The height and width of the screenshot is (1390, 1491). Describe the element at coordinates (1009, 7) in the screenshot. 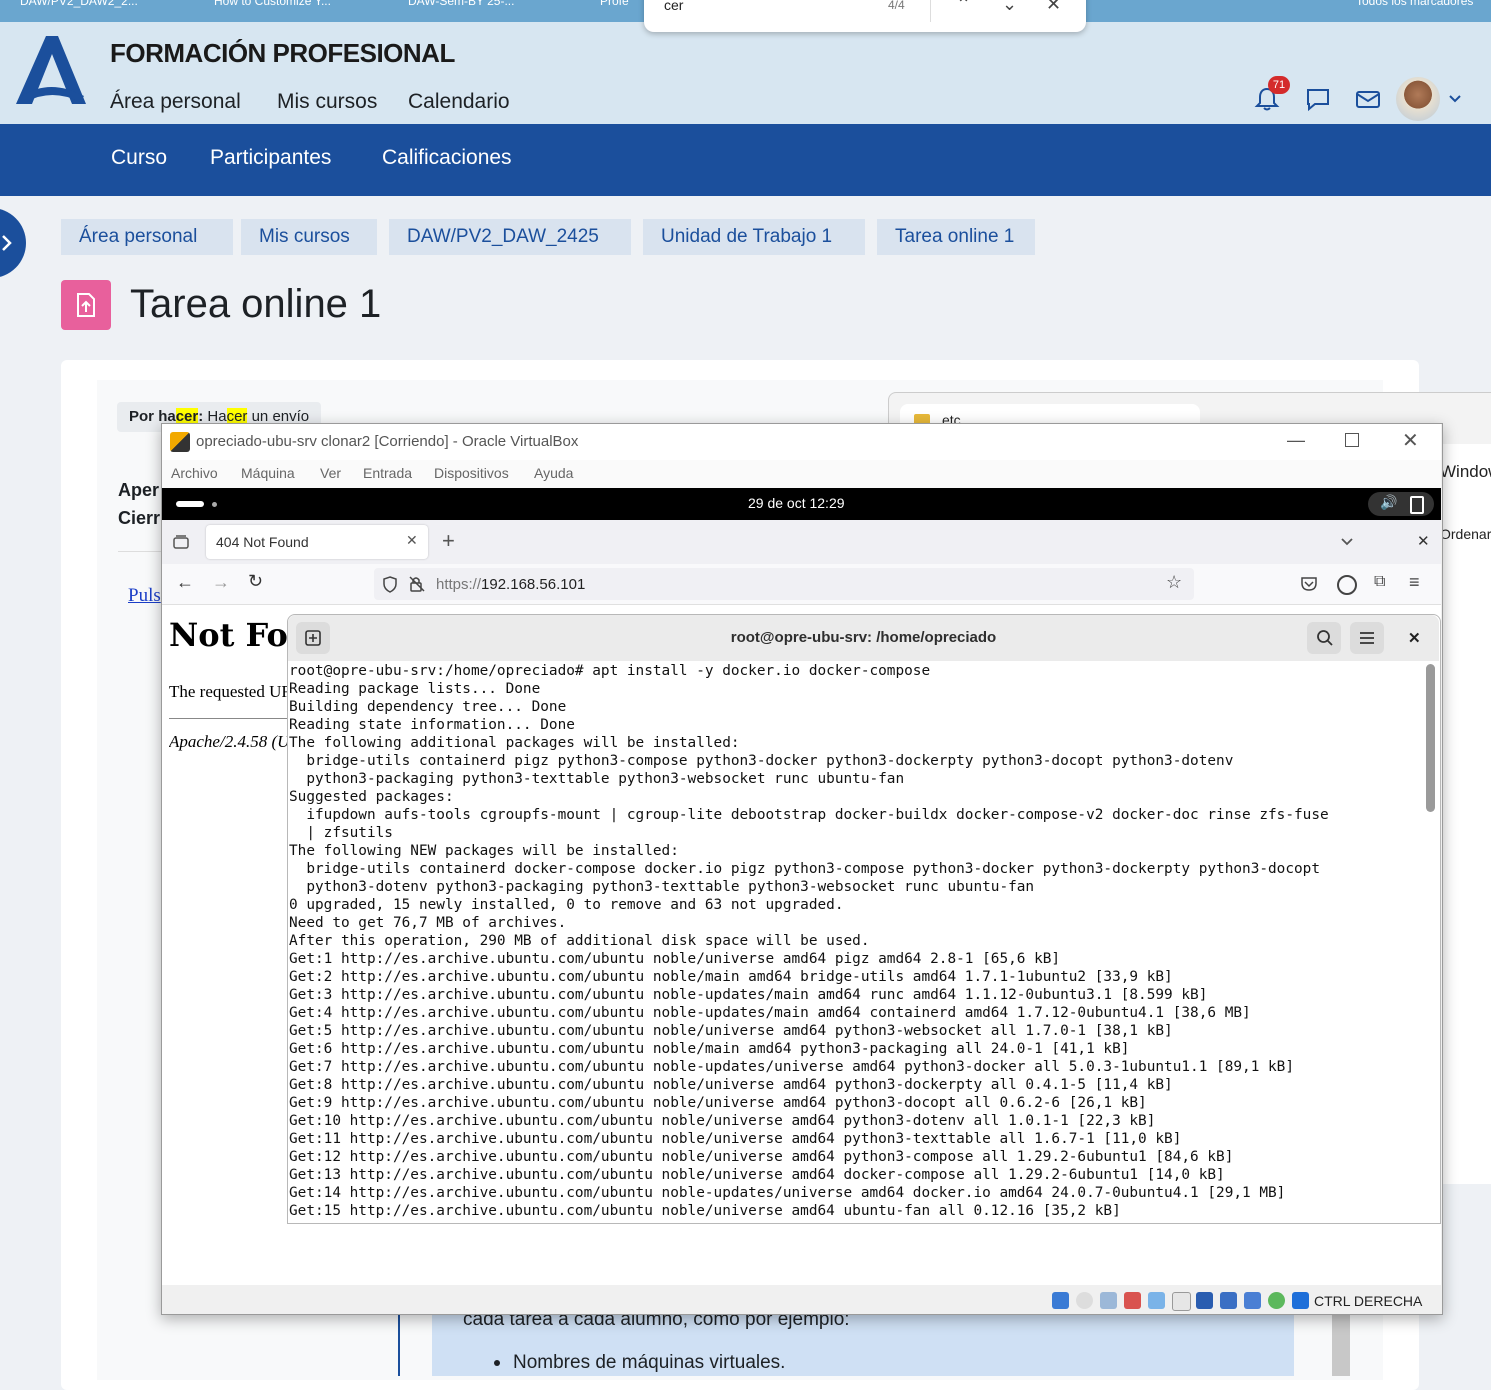

I see `chevron-down-icon: ⌄` at that location.